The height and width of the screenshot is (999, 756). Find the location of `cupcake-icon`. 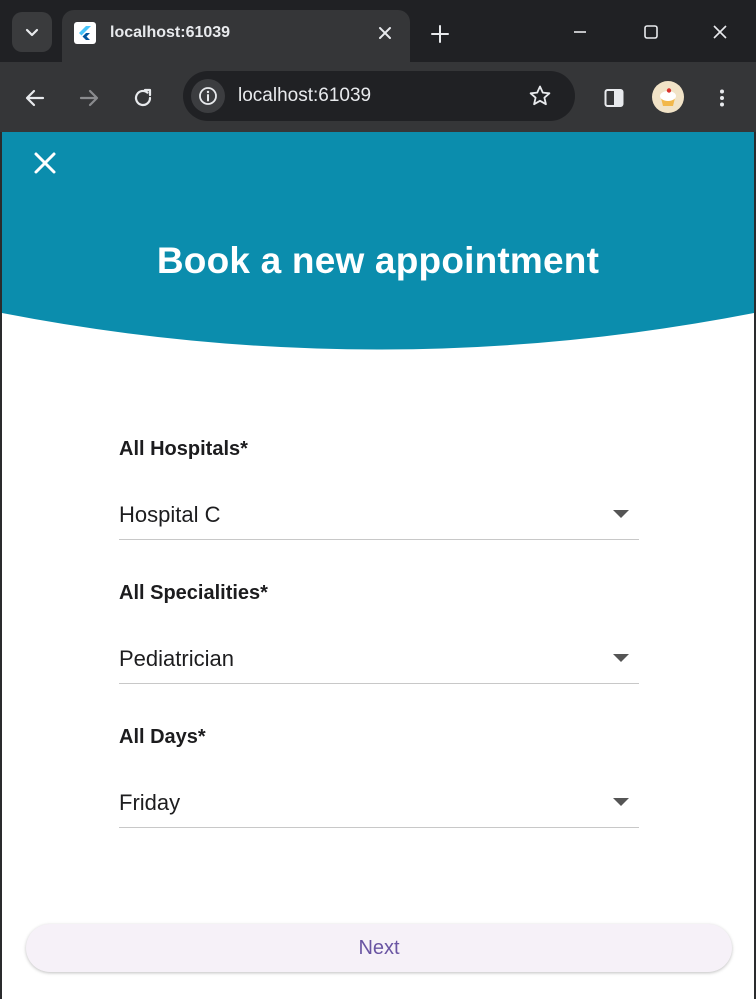

cupcake-icon is located at coordinates (668, 97).